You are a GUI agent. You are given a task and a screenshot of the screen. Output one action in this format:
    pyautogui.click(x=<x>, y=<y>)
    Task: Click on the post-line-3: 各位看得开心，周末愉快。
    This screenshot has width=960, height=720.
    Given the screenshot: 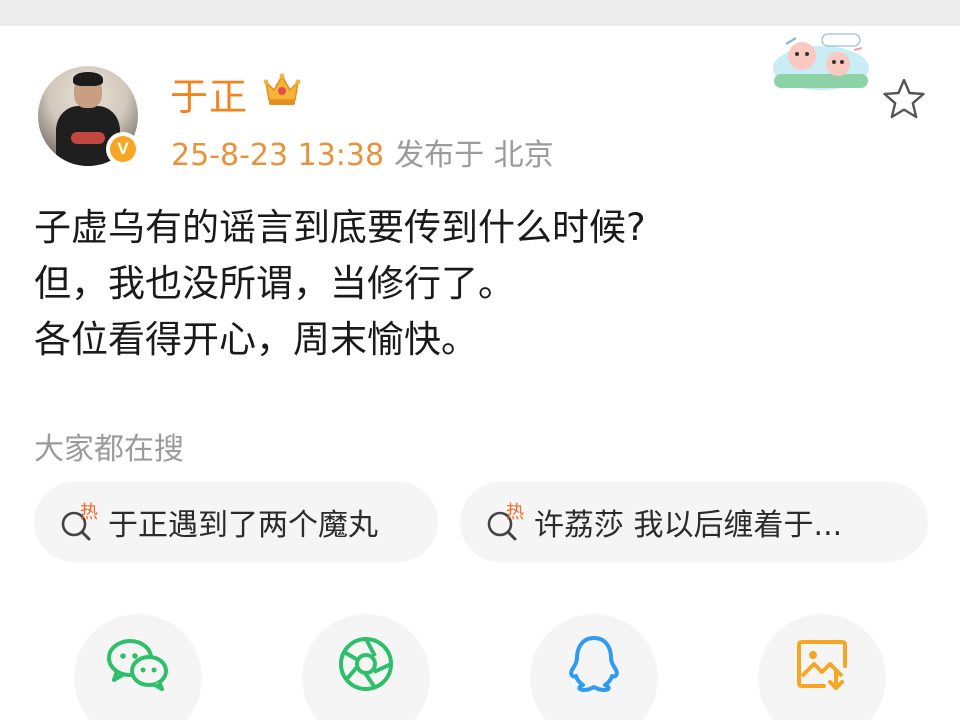 What is the action you would take?
    pyautogui.click(x=256, y=339)
    